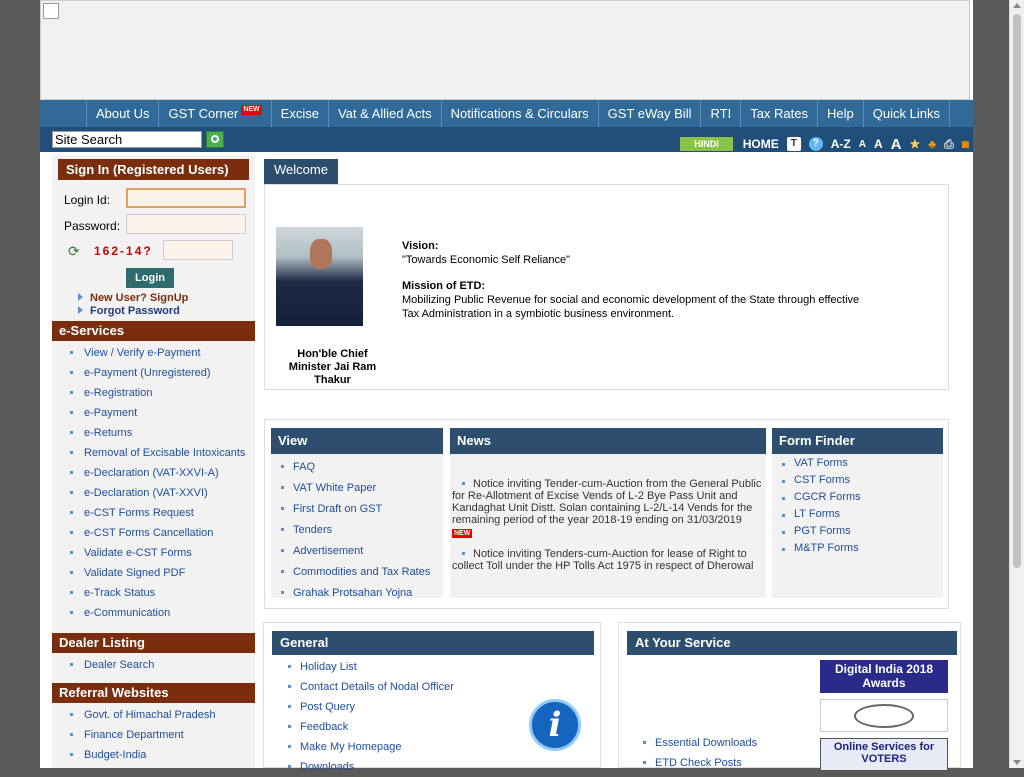 This screenshot has width=1024, height=777. Describe the element at coordinates (153, 473) in the screenshot. I see `eservice-link: e-Declaration (VAT-XXVI-A)` at that location.